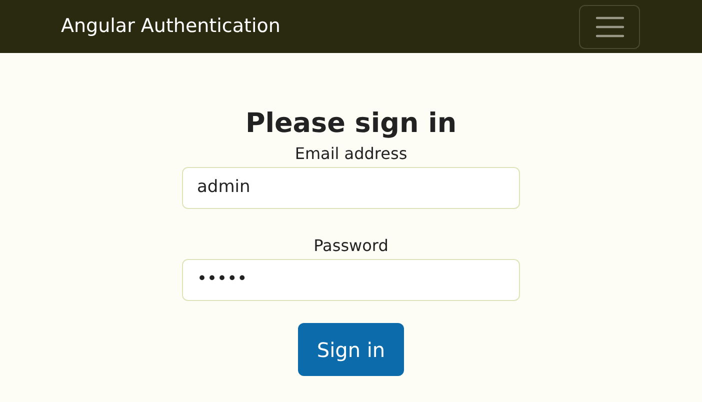  Describe the element at coordinates (351, 124) in the screenshot. I see `form-heading: Please sign in` at that location.